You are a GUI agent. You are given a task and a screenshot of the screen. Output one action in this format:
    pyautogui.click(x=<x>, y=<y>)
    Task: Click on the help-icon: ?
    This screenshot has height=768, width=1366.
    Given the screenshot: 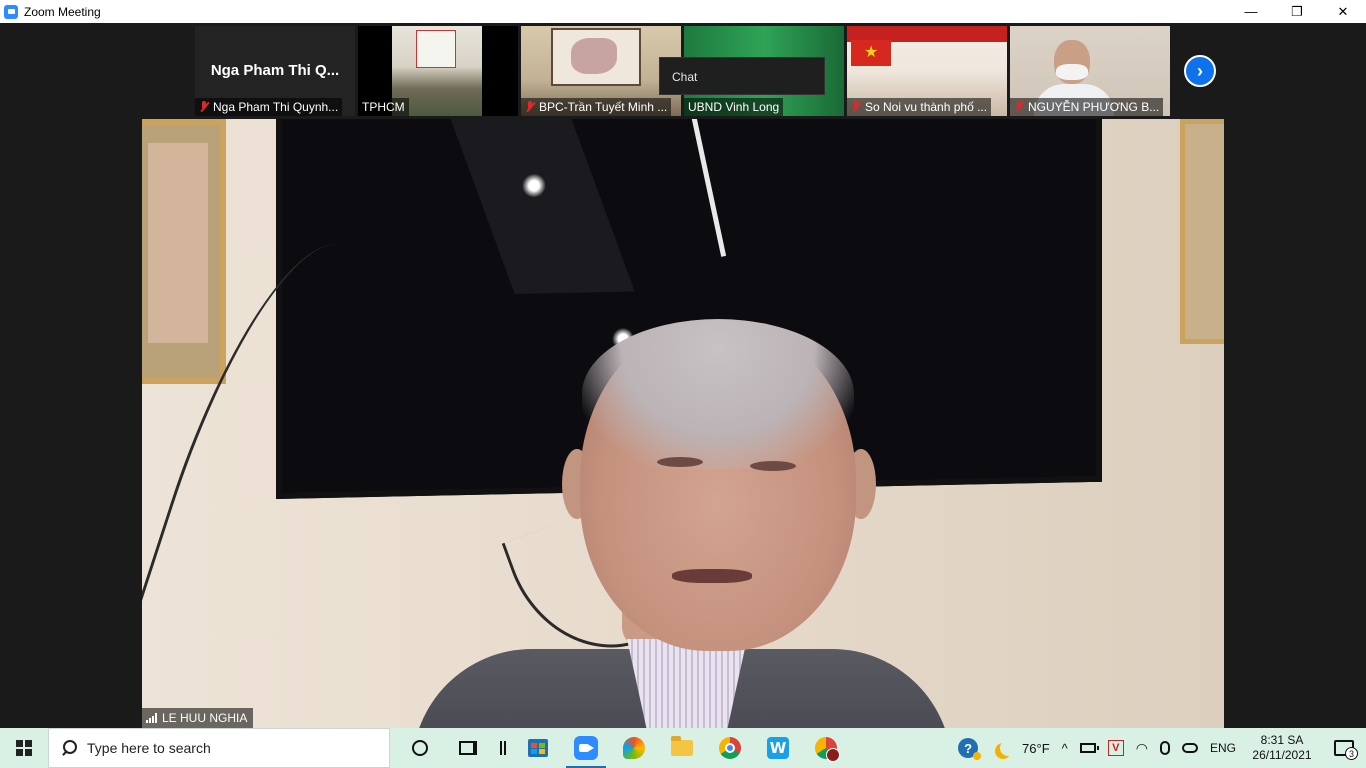 What is the action you would take?
    pyautogui.click(x=970, y=749)
    